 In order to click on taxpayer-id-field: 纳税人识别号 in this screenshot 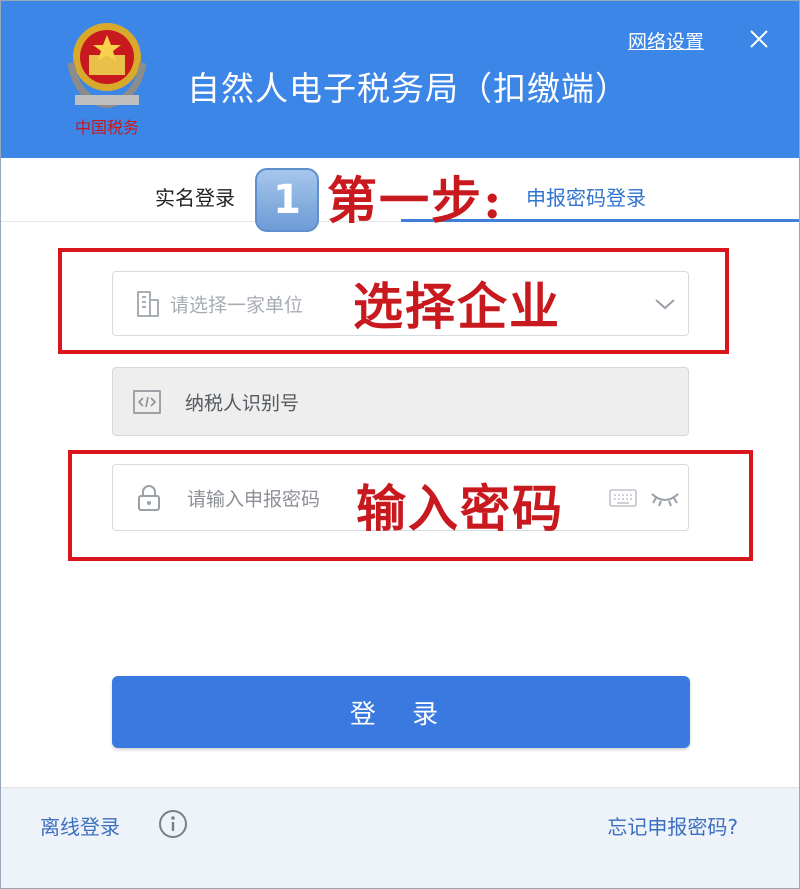, I will do `click(400, 401)`.